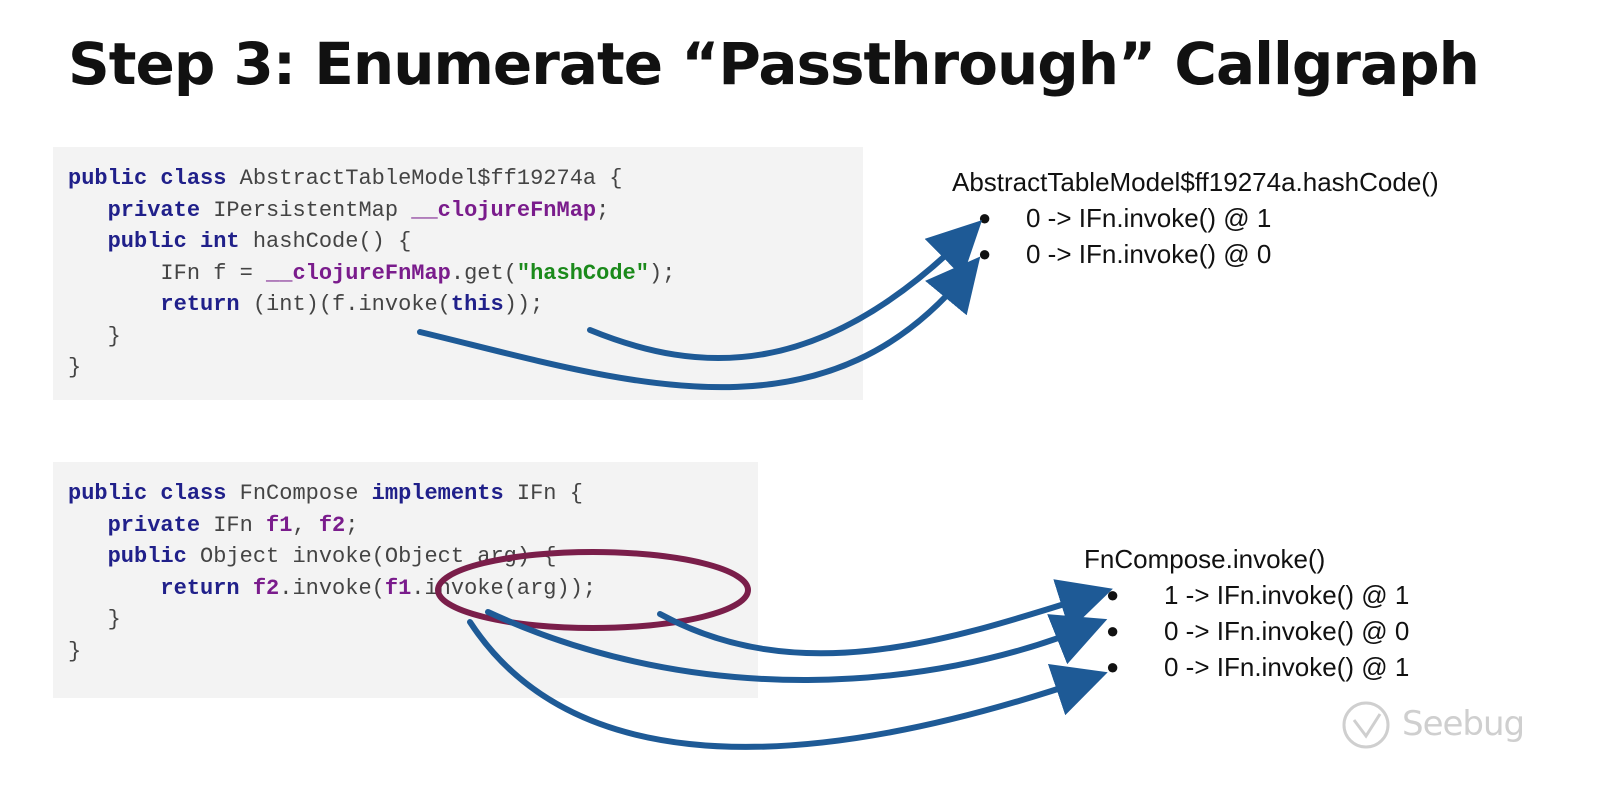 The image size is (1612, 788). Describe the element at coordinates (483, 273) in the screenshot. I see `code-token: .get(` at that location.